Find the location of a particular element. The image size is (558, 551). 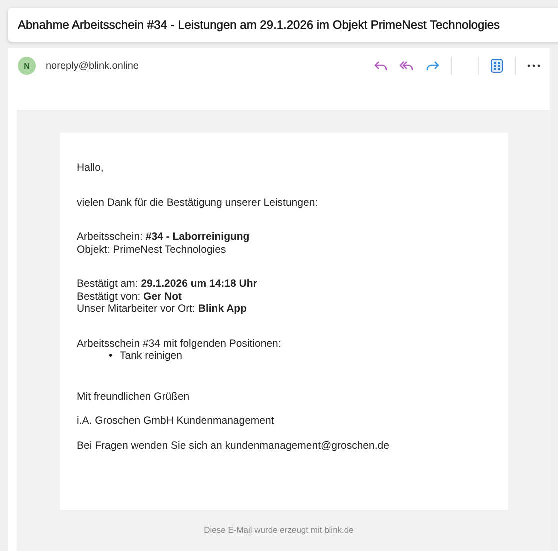

email-subject: Abnahme Arbeitsschein #34 - Leistungen am 29.1.2026 im Objekt PrimeNest Technologies is located at coordinates (259, 25).